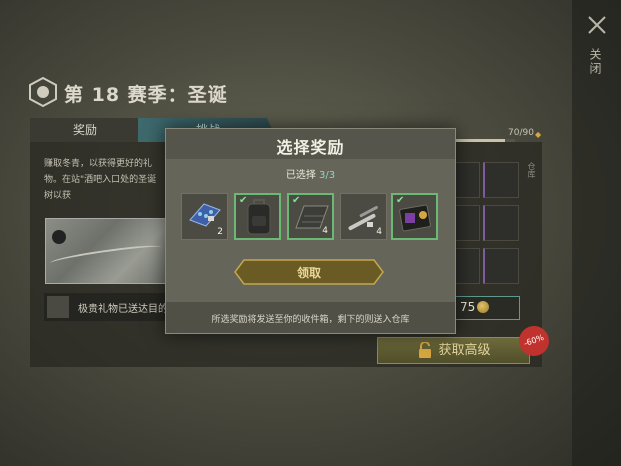  I want to click on gift-status-text: 极贵礼物已送达目的, so click(123, 309).